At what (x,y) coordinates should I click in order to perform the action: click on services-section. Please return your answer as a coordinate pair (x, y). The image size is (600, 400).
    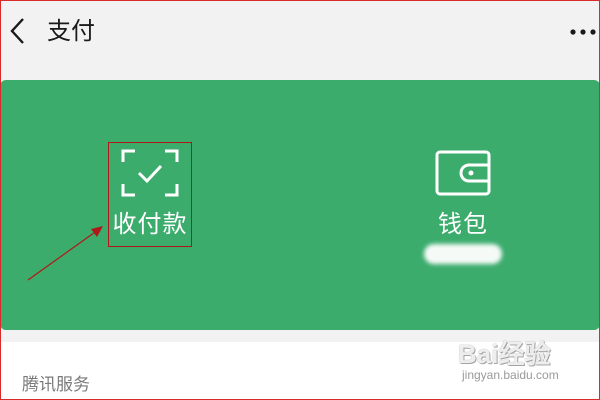
    Looking at the image, I should click on (300, 371).